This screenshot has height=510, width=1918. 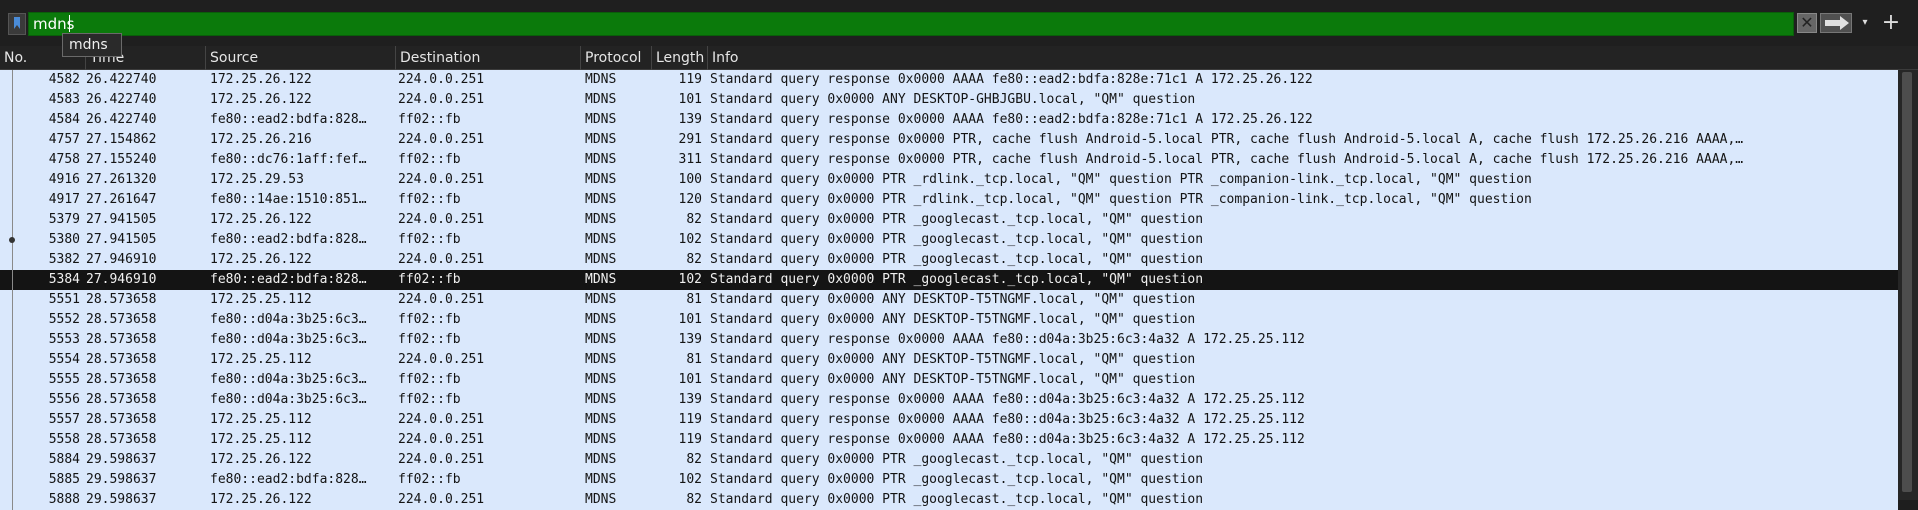 I want to click on filter-bookmark-icon, so click(x=17, y=24).